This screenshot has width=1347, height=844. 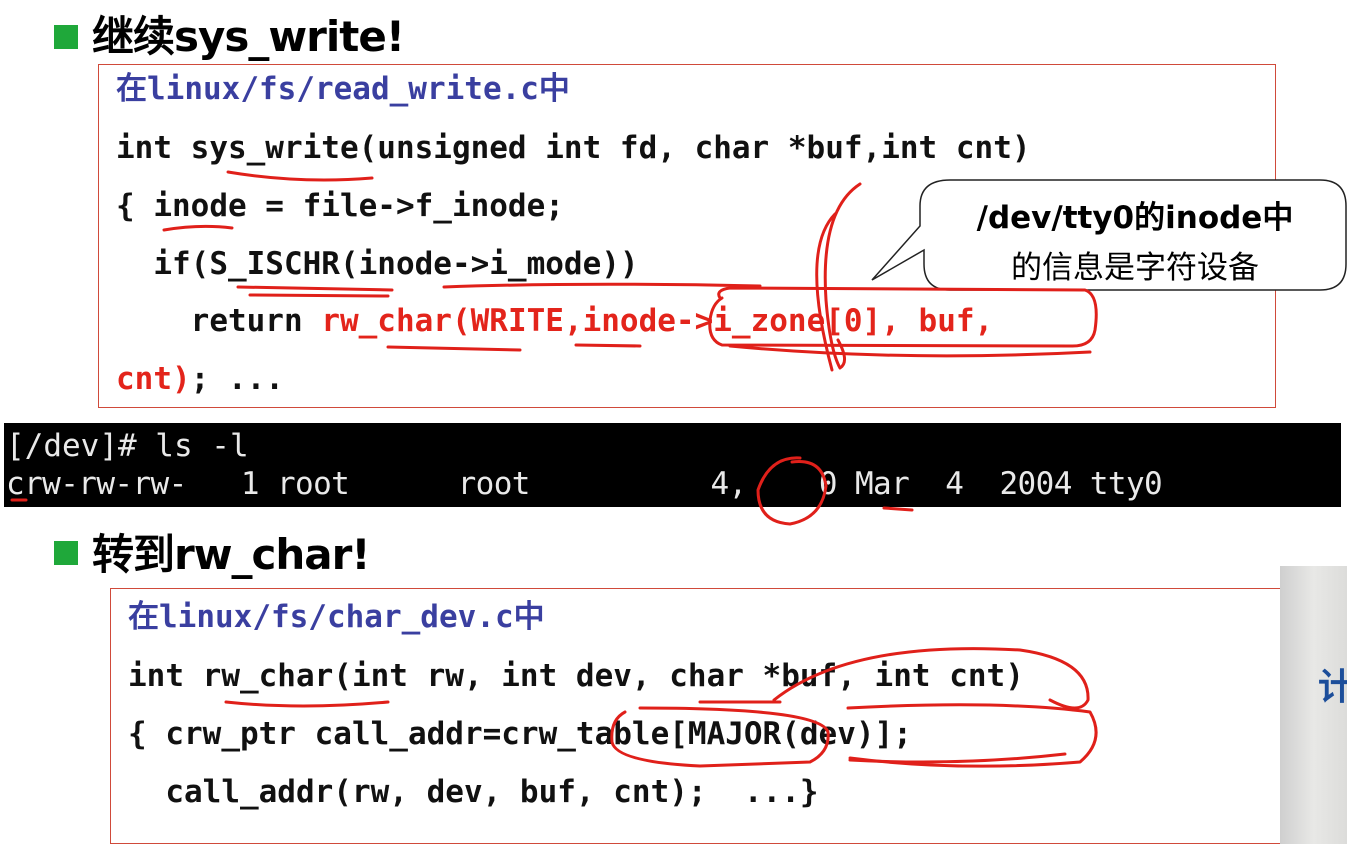 I want to click on callout-line-2: 的信息是字符设备, so click(x=1135, y=268).